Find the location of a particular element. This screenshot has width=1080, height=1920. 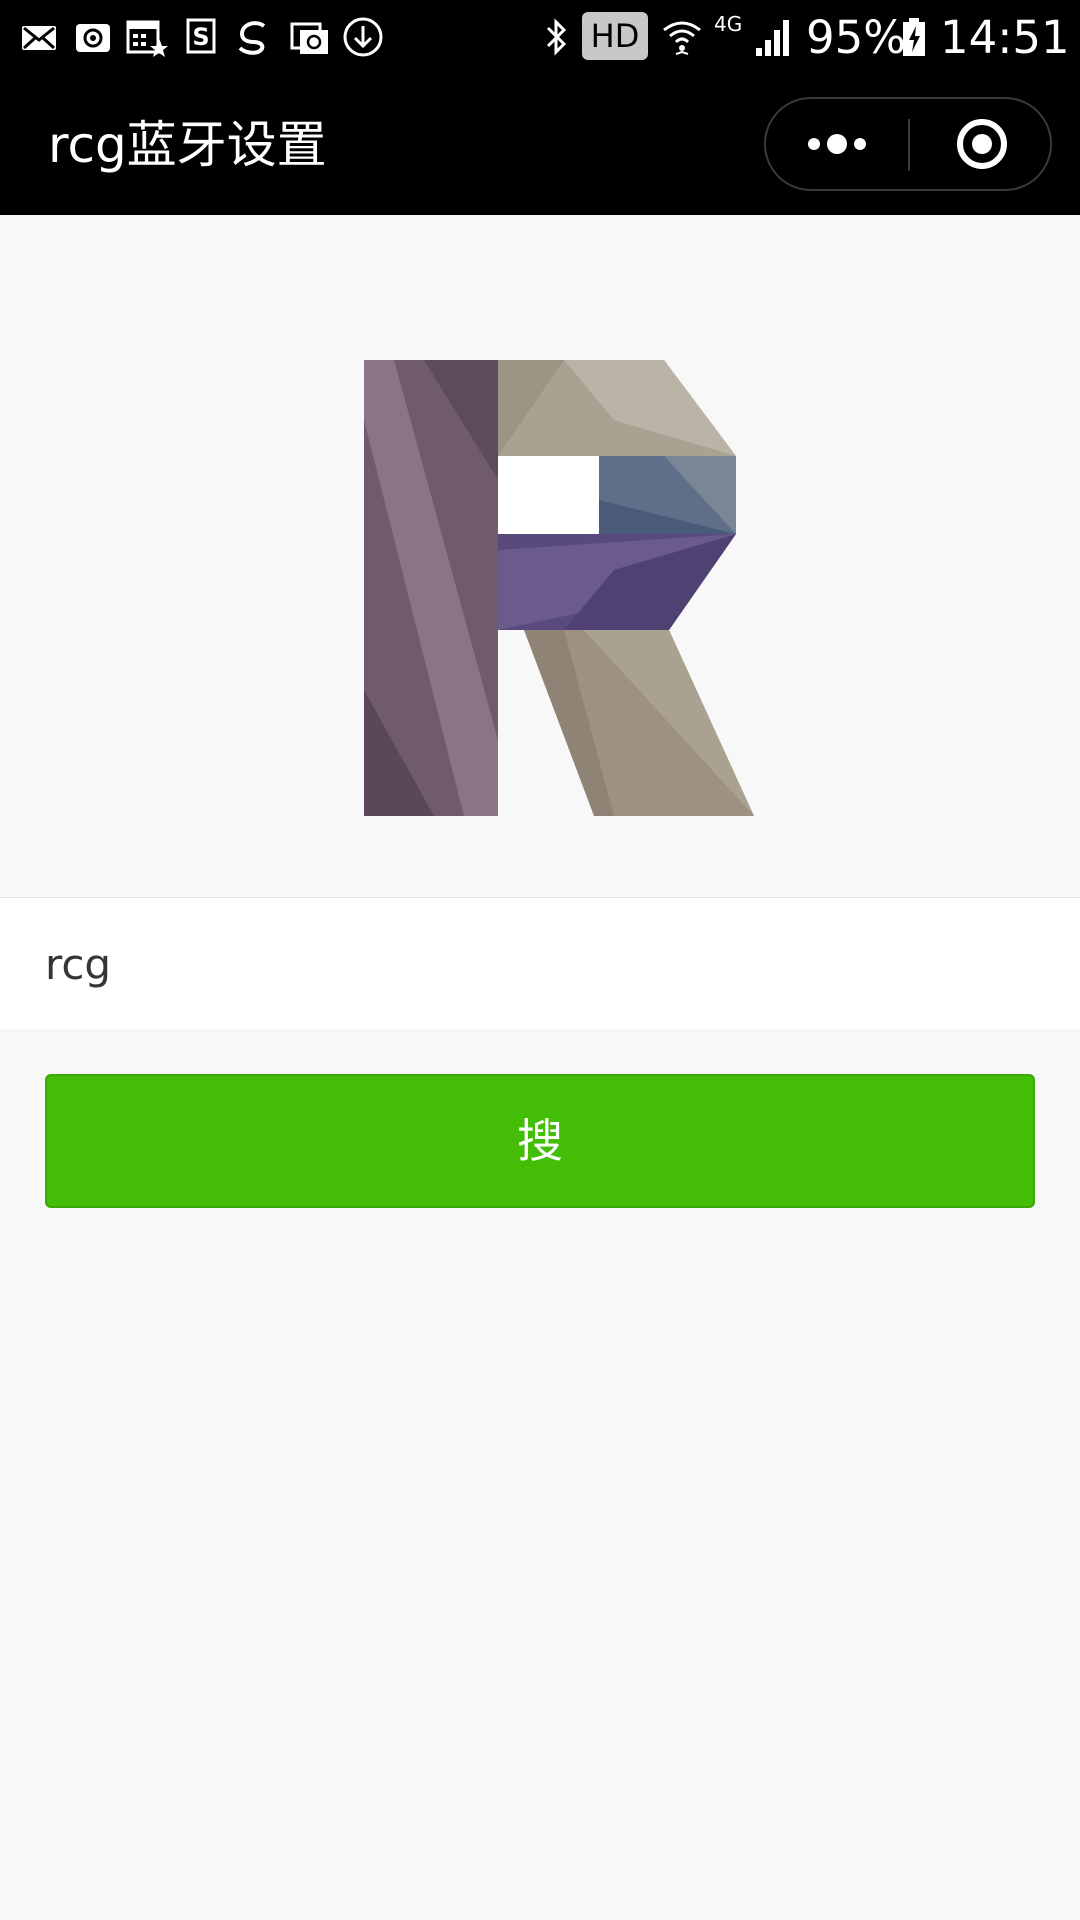

status-time: 14:51 is located at coordinates (1005, 37).